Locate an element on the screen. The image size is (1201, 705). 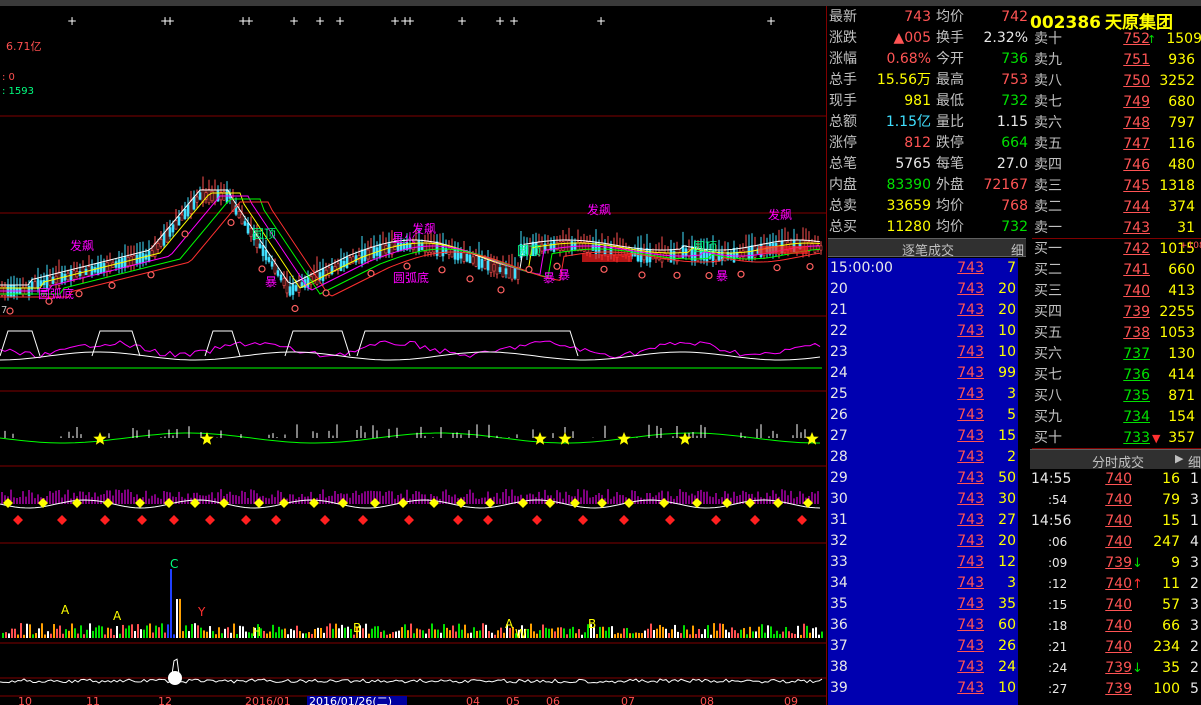
time-sales-row: :09 739 9 3 ↓ is located at coordinates (1115, 563).